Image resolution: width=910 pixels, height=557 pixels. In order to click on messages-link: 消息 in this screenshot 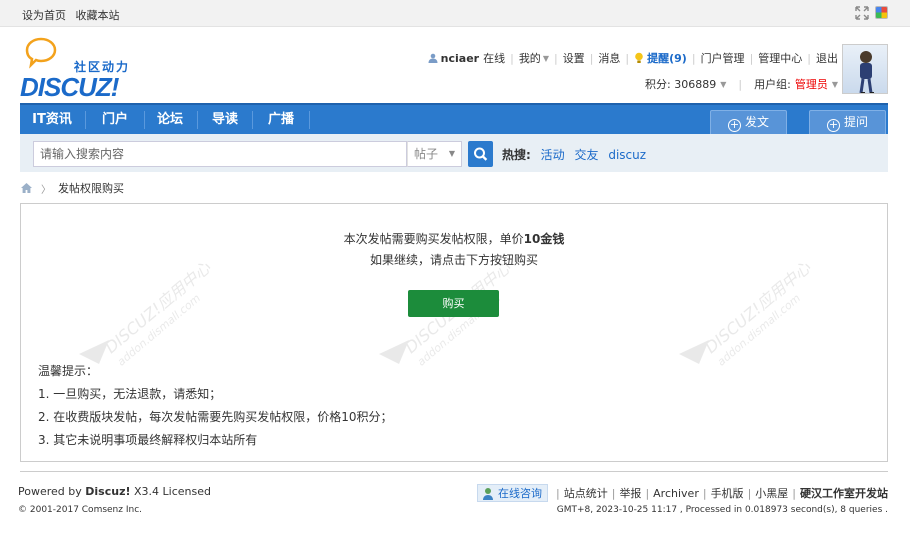, I will do `click(609, 58)`.